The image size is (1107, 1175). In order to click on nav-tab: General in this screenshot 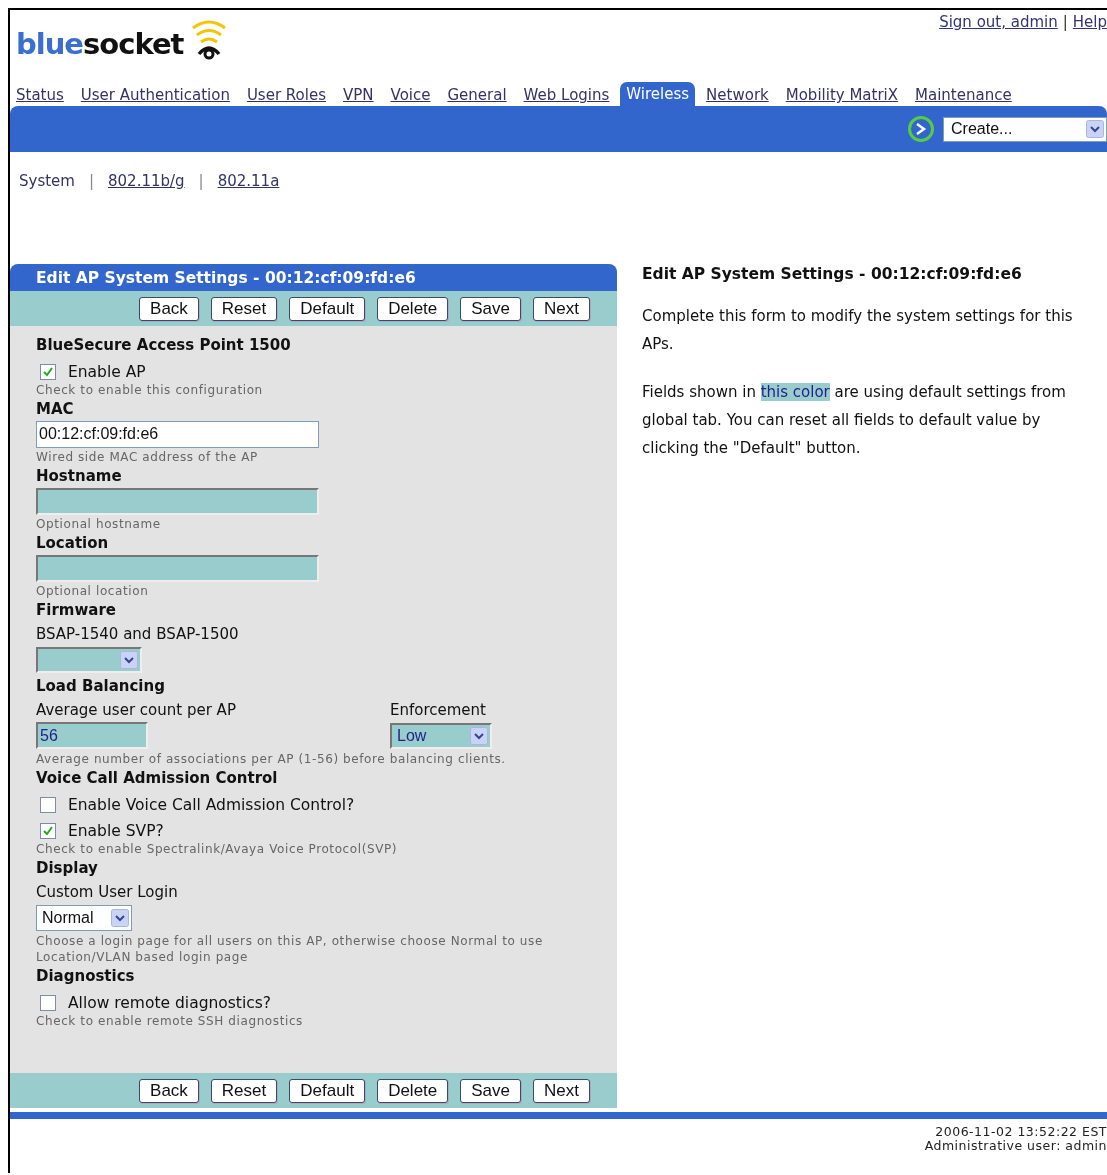, I will do `click(477, 95)`.